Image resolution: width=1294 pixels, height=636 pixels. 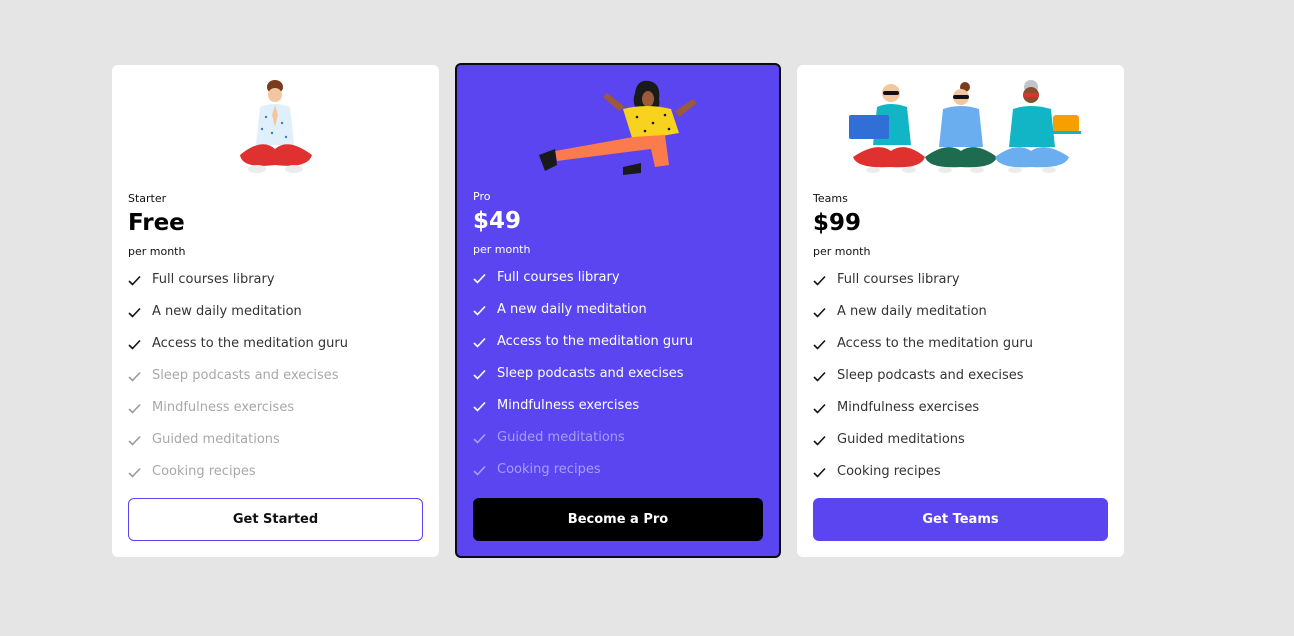 What do you see at coordinates (837, 223) in the screenshot?
I see `plan-price: $99` at bounding box center [837, 223].